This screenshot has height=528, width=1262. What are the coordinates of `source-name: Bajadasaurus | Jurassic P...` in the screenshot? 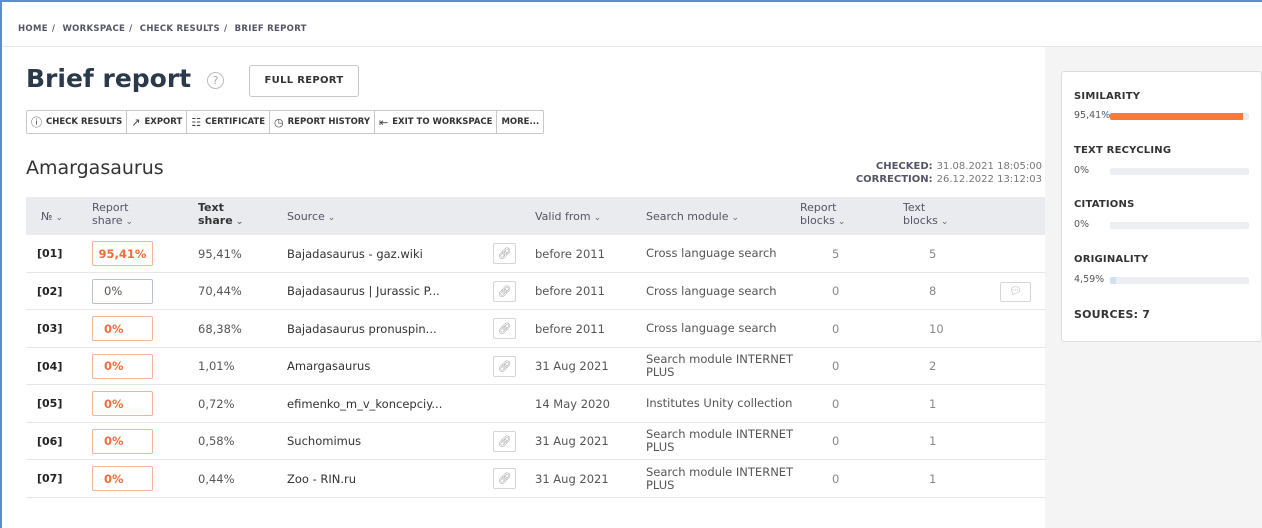 It's located at (363, 291).